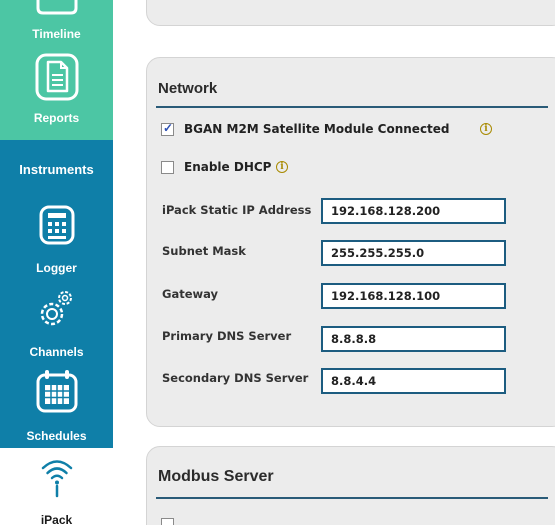 This screenshot has height=525, width=555. Describe the element at coordinates (228, 167) in the screenshot. I see `dhcp-label: Enable DHCP` at that location.